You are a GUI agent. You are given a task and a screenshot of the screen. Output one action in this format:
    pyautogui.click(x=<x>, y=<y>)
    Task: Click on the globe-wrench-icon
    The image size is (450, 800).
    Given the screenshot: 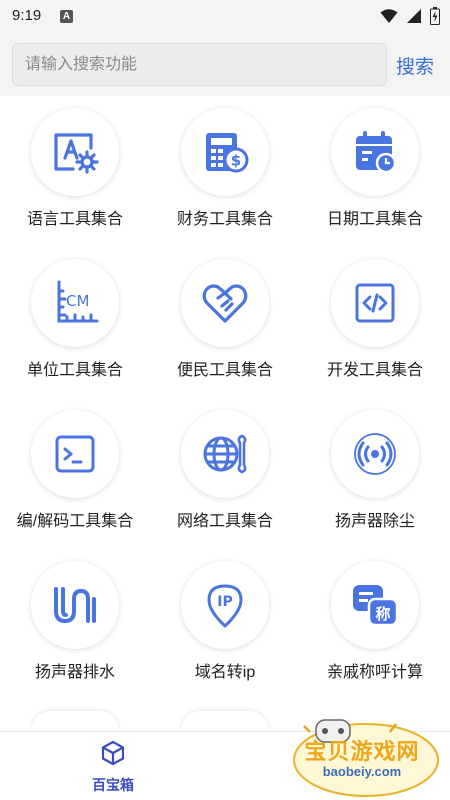 What is the action you would take?
    pyautogui.click(x=225, y=454)
    